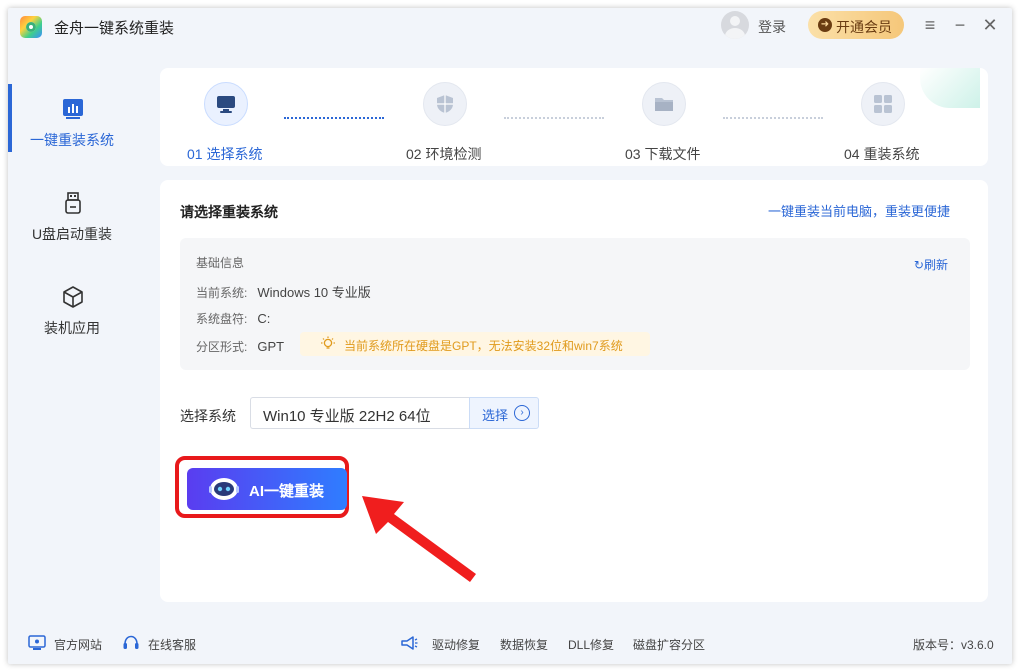 This screenshot has width=1020, height=670. What do you see at coordinates (419, 539) in the screenshot?
I see `annotation-arrow` at bounding box center [419, 539].